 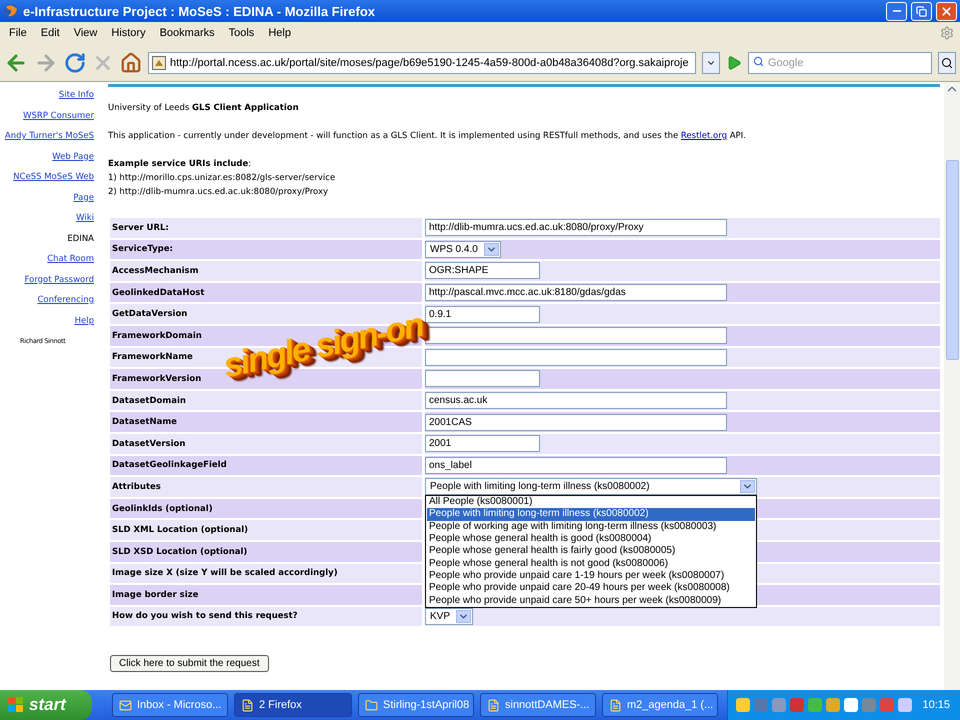 I want to click on form-label: SLD XML Location (optional), so click(x=266, y=530).